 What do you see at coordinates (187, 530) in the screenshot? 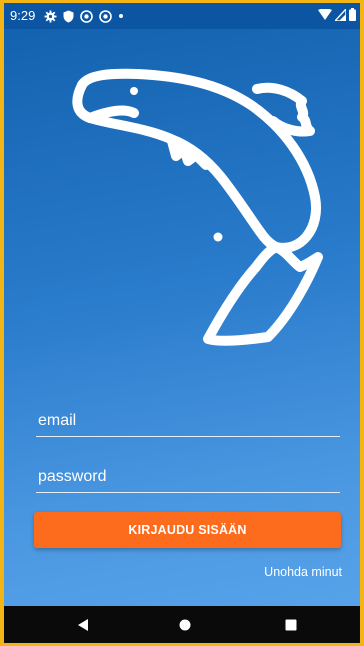
I see `login-button: KIRJAUDU SISÄÄN` at bounding box center [187, 530].